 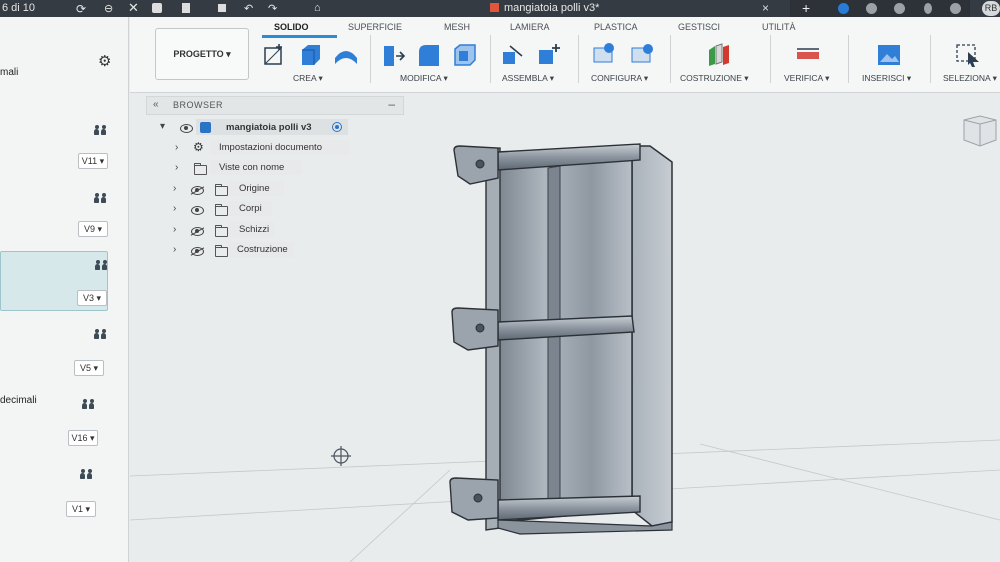 What do you see at coordinates (528, 78) in the screenshot?
I see `group-assembla: ASSEMBLA ▾` at bounding box center [528, 78].